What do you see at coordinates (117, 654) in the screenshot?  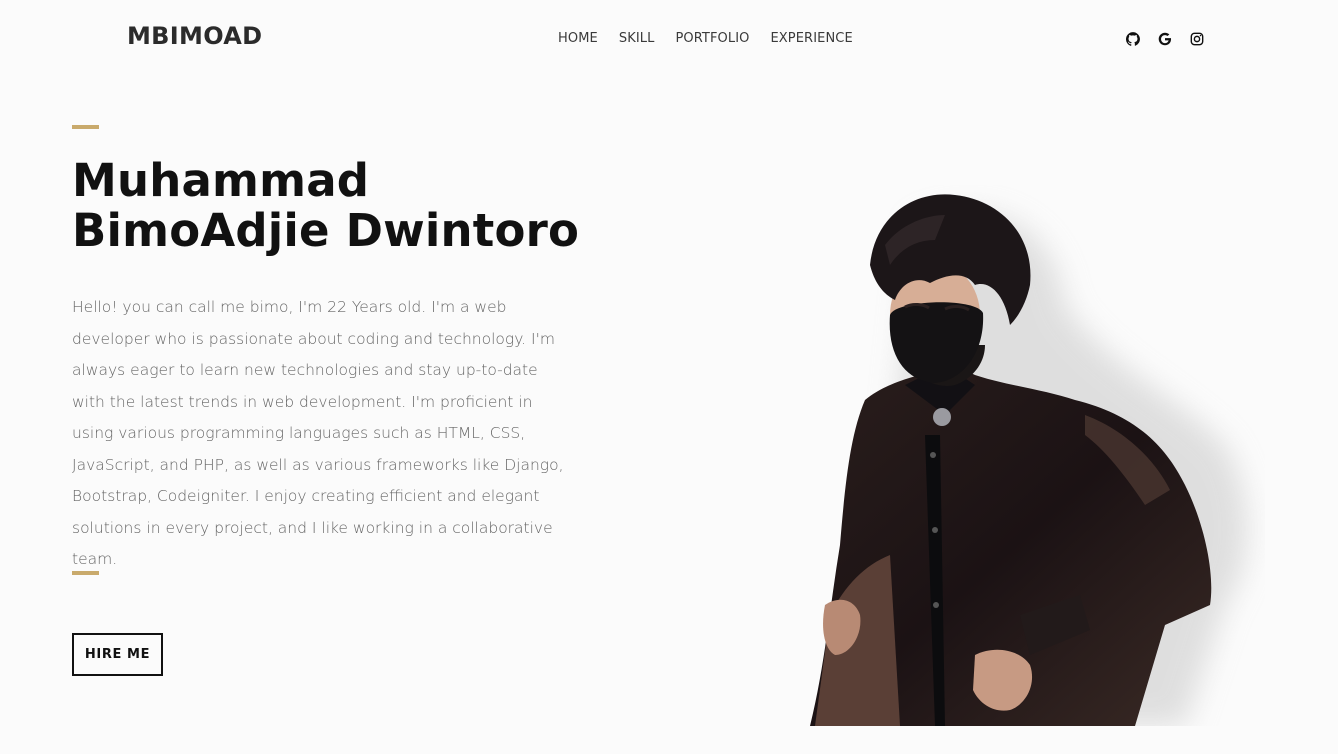 I see `hire-me-button: HIRE ME` at bounding box center [117, 654].